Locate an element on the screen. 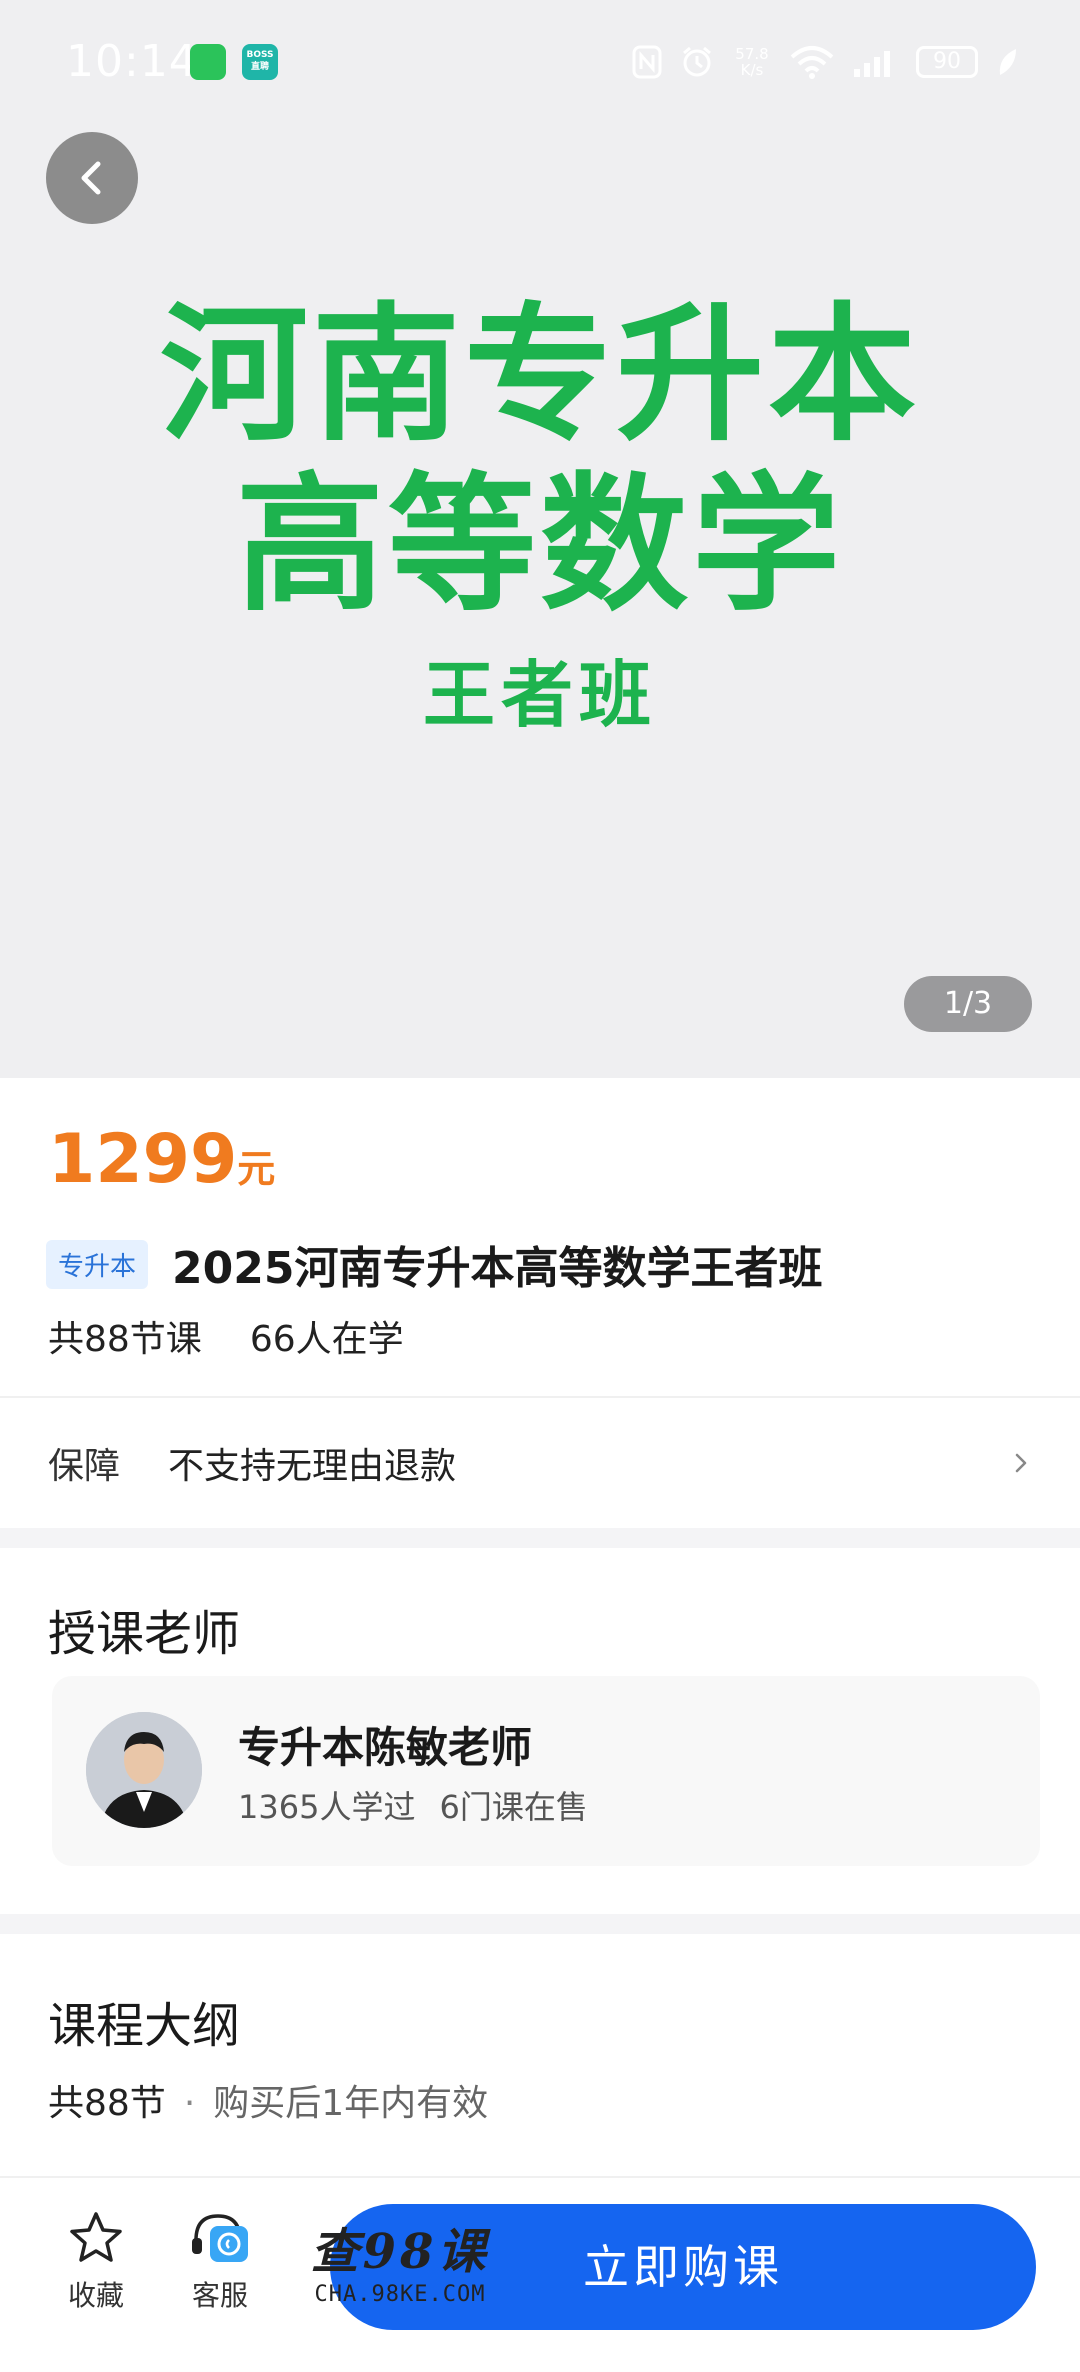 The height and width of the screenshot is (2372, 1080). battery-indicator: 90 is located at coordinates (947, 62).